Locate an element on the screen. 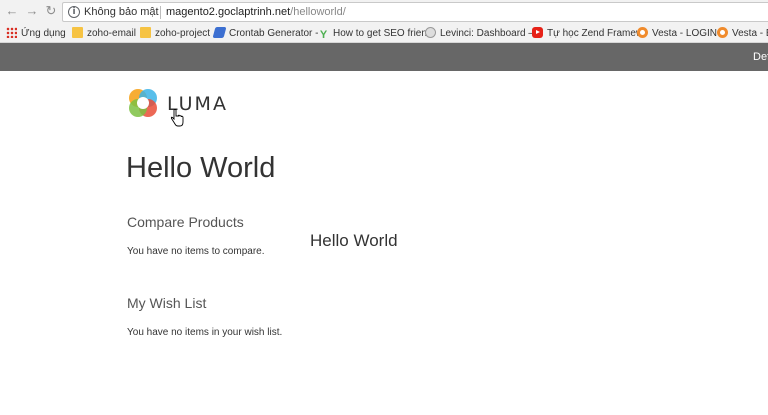 The image size is (768, 415). luma-logo-icon is located at coordinates (143, 103).